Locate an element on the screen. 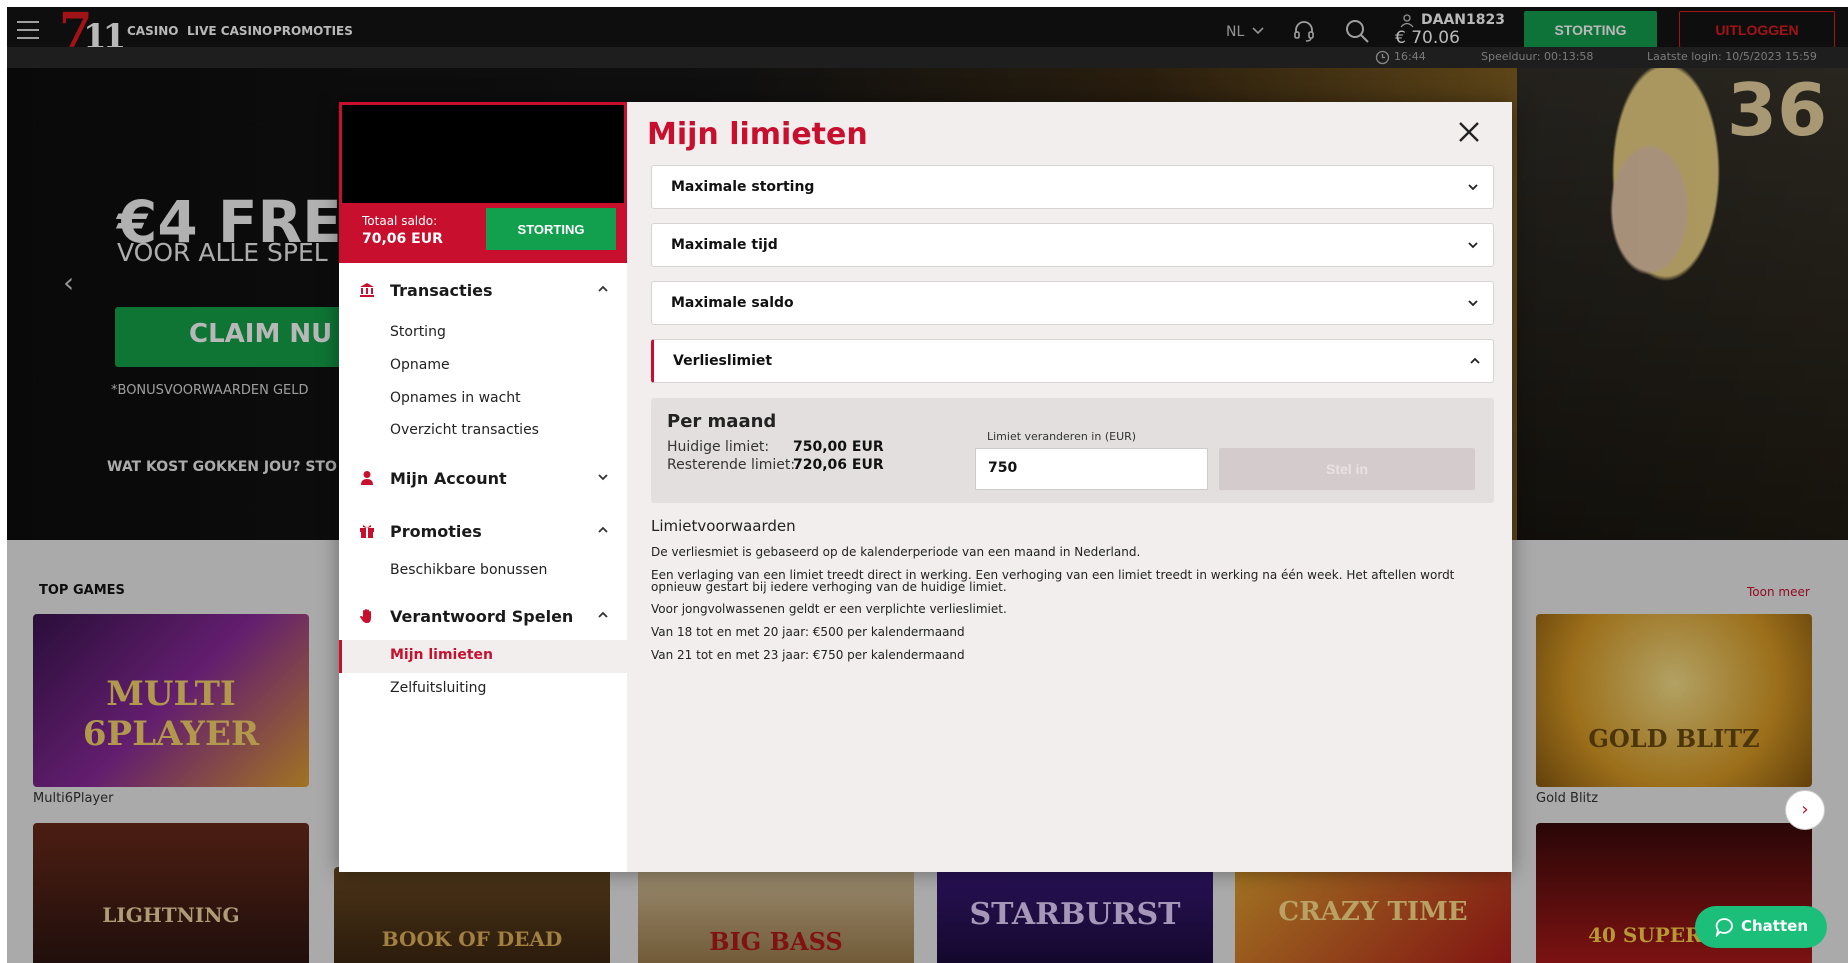 The image size is (1848, 963). remaining-limit-value: 720,06 EUR is located at coordinates (838, 465).